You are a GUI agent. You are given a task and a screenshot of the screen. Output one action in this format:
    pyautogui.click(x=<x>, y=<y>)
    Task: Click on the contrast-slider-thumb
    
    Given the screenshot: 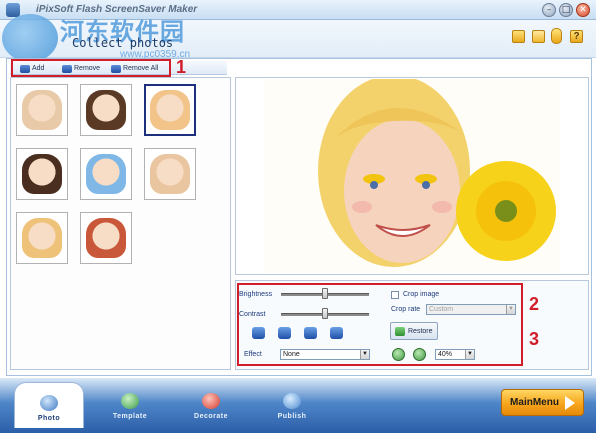 What is the action you would take?
    pyautogui.click(x=325, y=313)
    